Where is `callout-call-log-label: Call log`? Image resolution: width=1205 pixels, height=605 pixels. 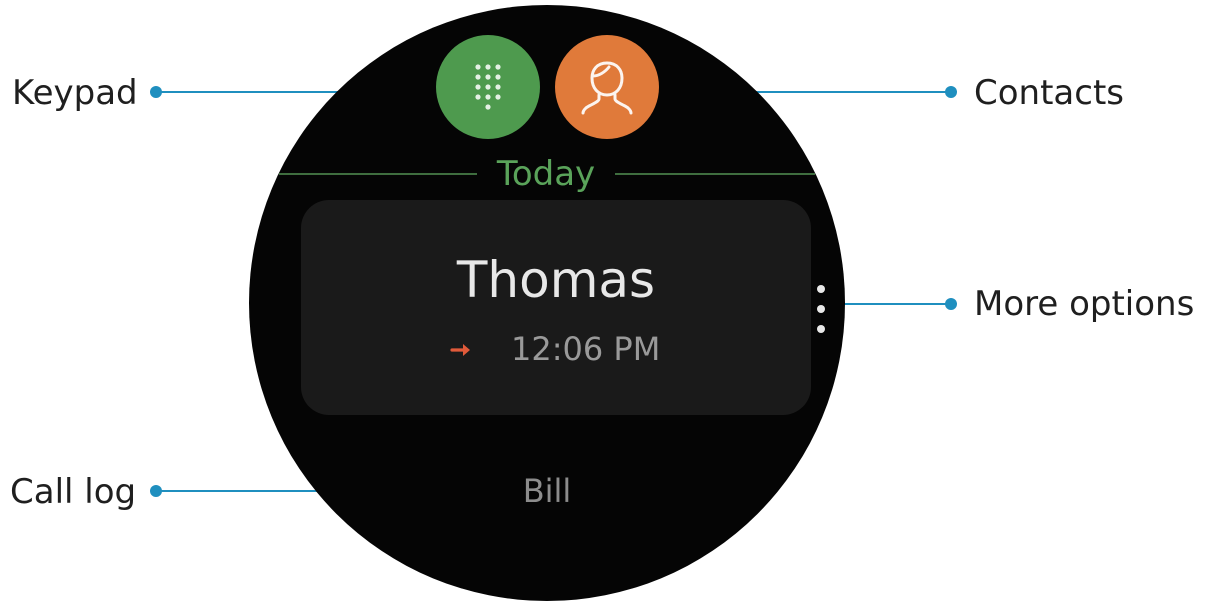
callout-call-log-label: Call log is located at coordinates (73, 492).